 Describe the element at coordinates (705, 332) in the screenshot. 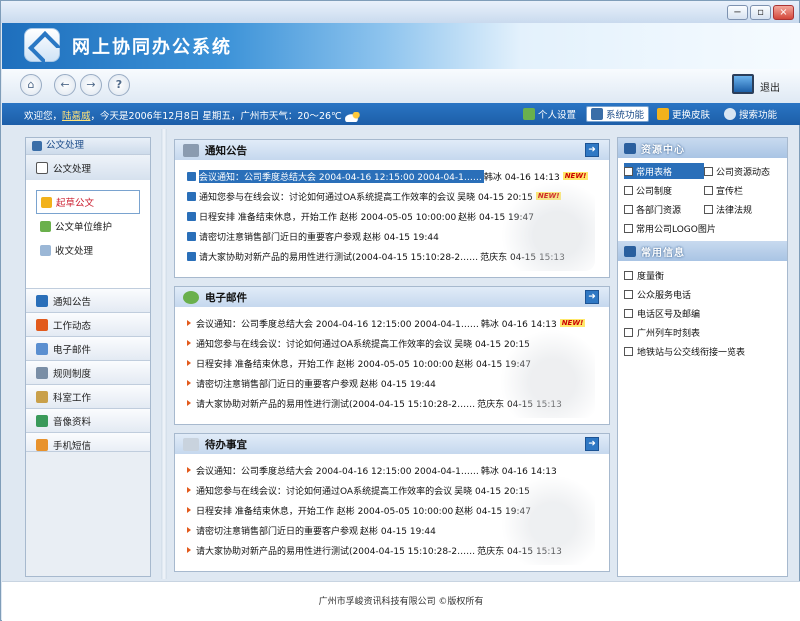

I see `info-link: 广州列车时刻表` at that location.